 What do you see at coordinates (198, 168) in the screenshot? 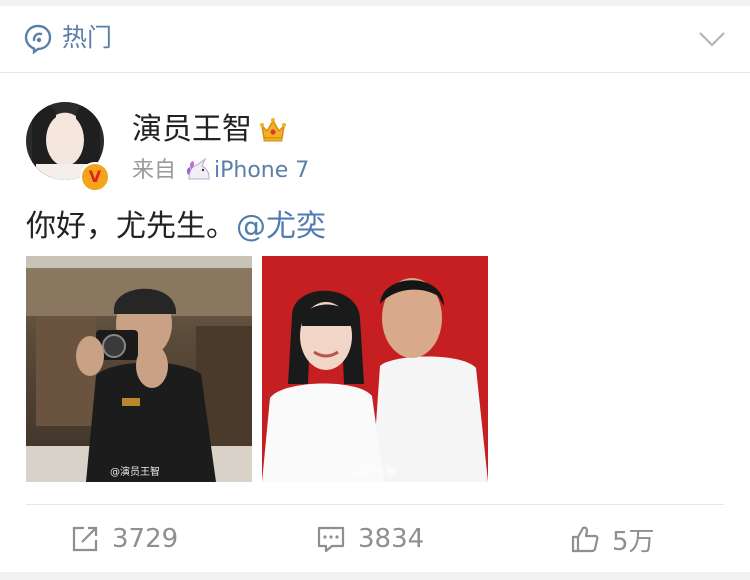
I see `unicorn-icon` at bounding box center [198, 168].